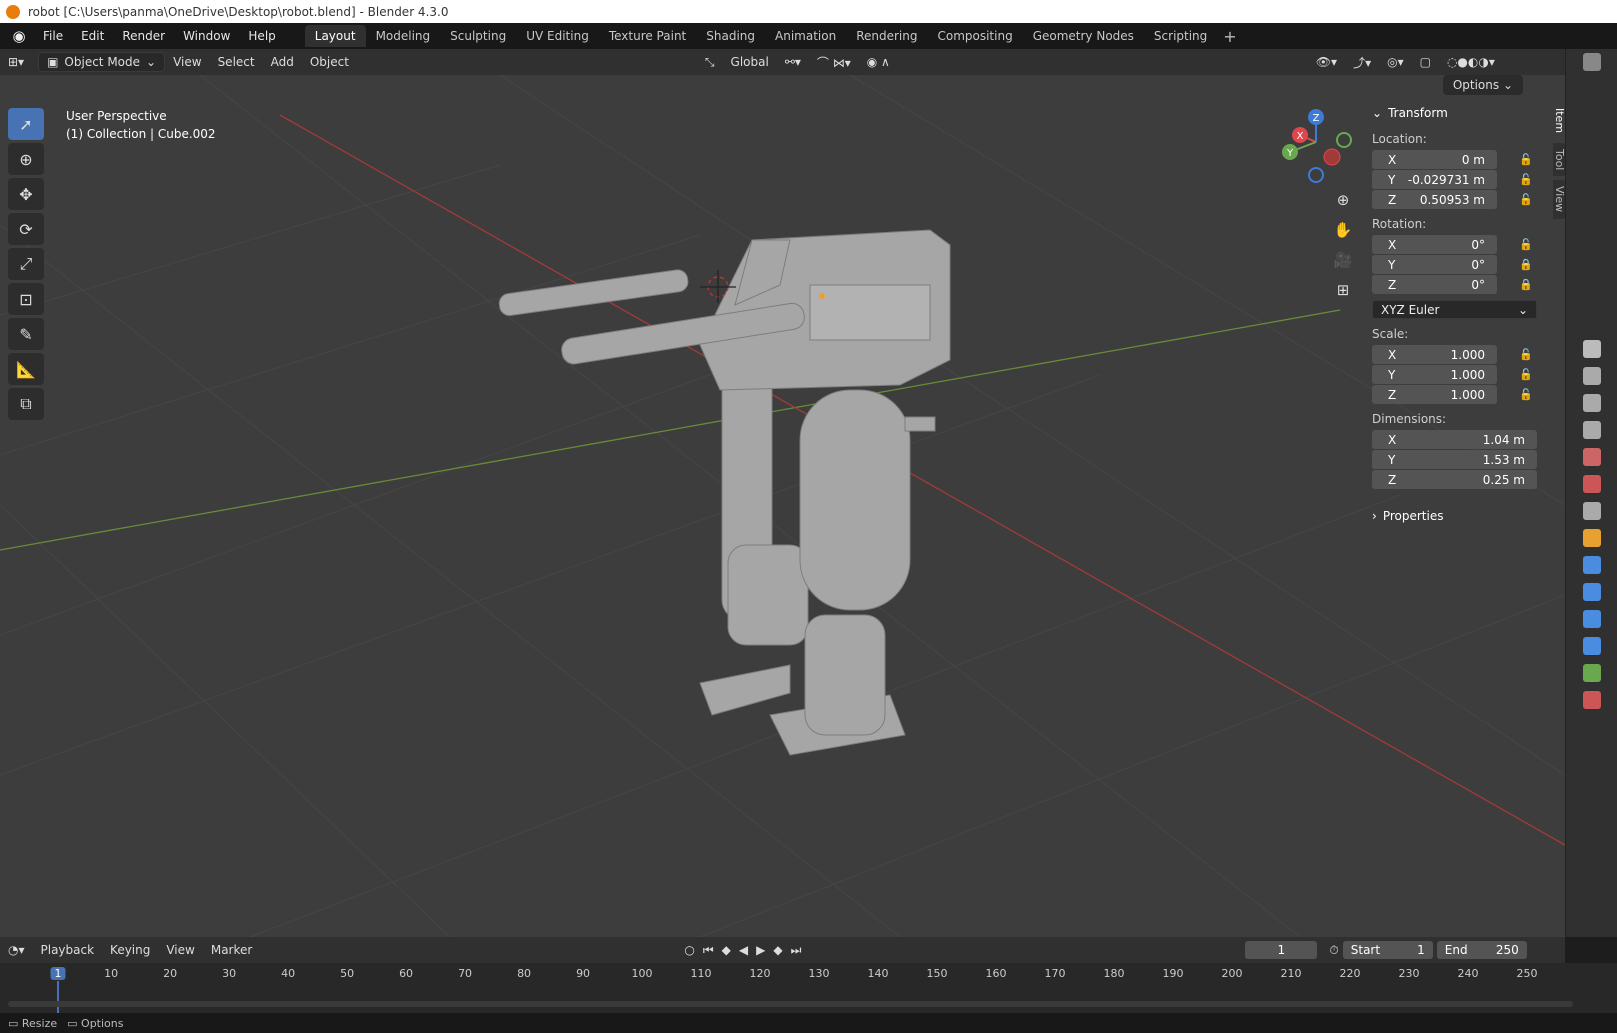 Image resolution: width=1617 pixels, height=1033 pixels. Describe the element at coordinates (1592, 565) in the screenshot. I see `modifier-properties-icon` at that location.